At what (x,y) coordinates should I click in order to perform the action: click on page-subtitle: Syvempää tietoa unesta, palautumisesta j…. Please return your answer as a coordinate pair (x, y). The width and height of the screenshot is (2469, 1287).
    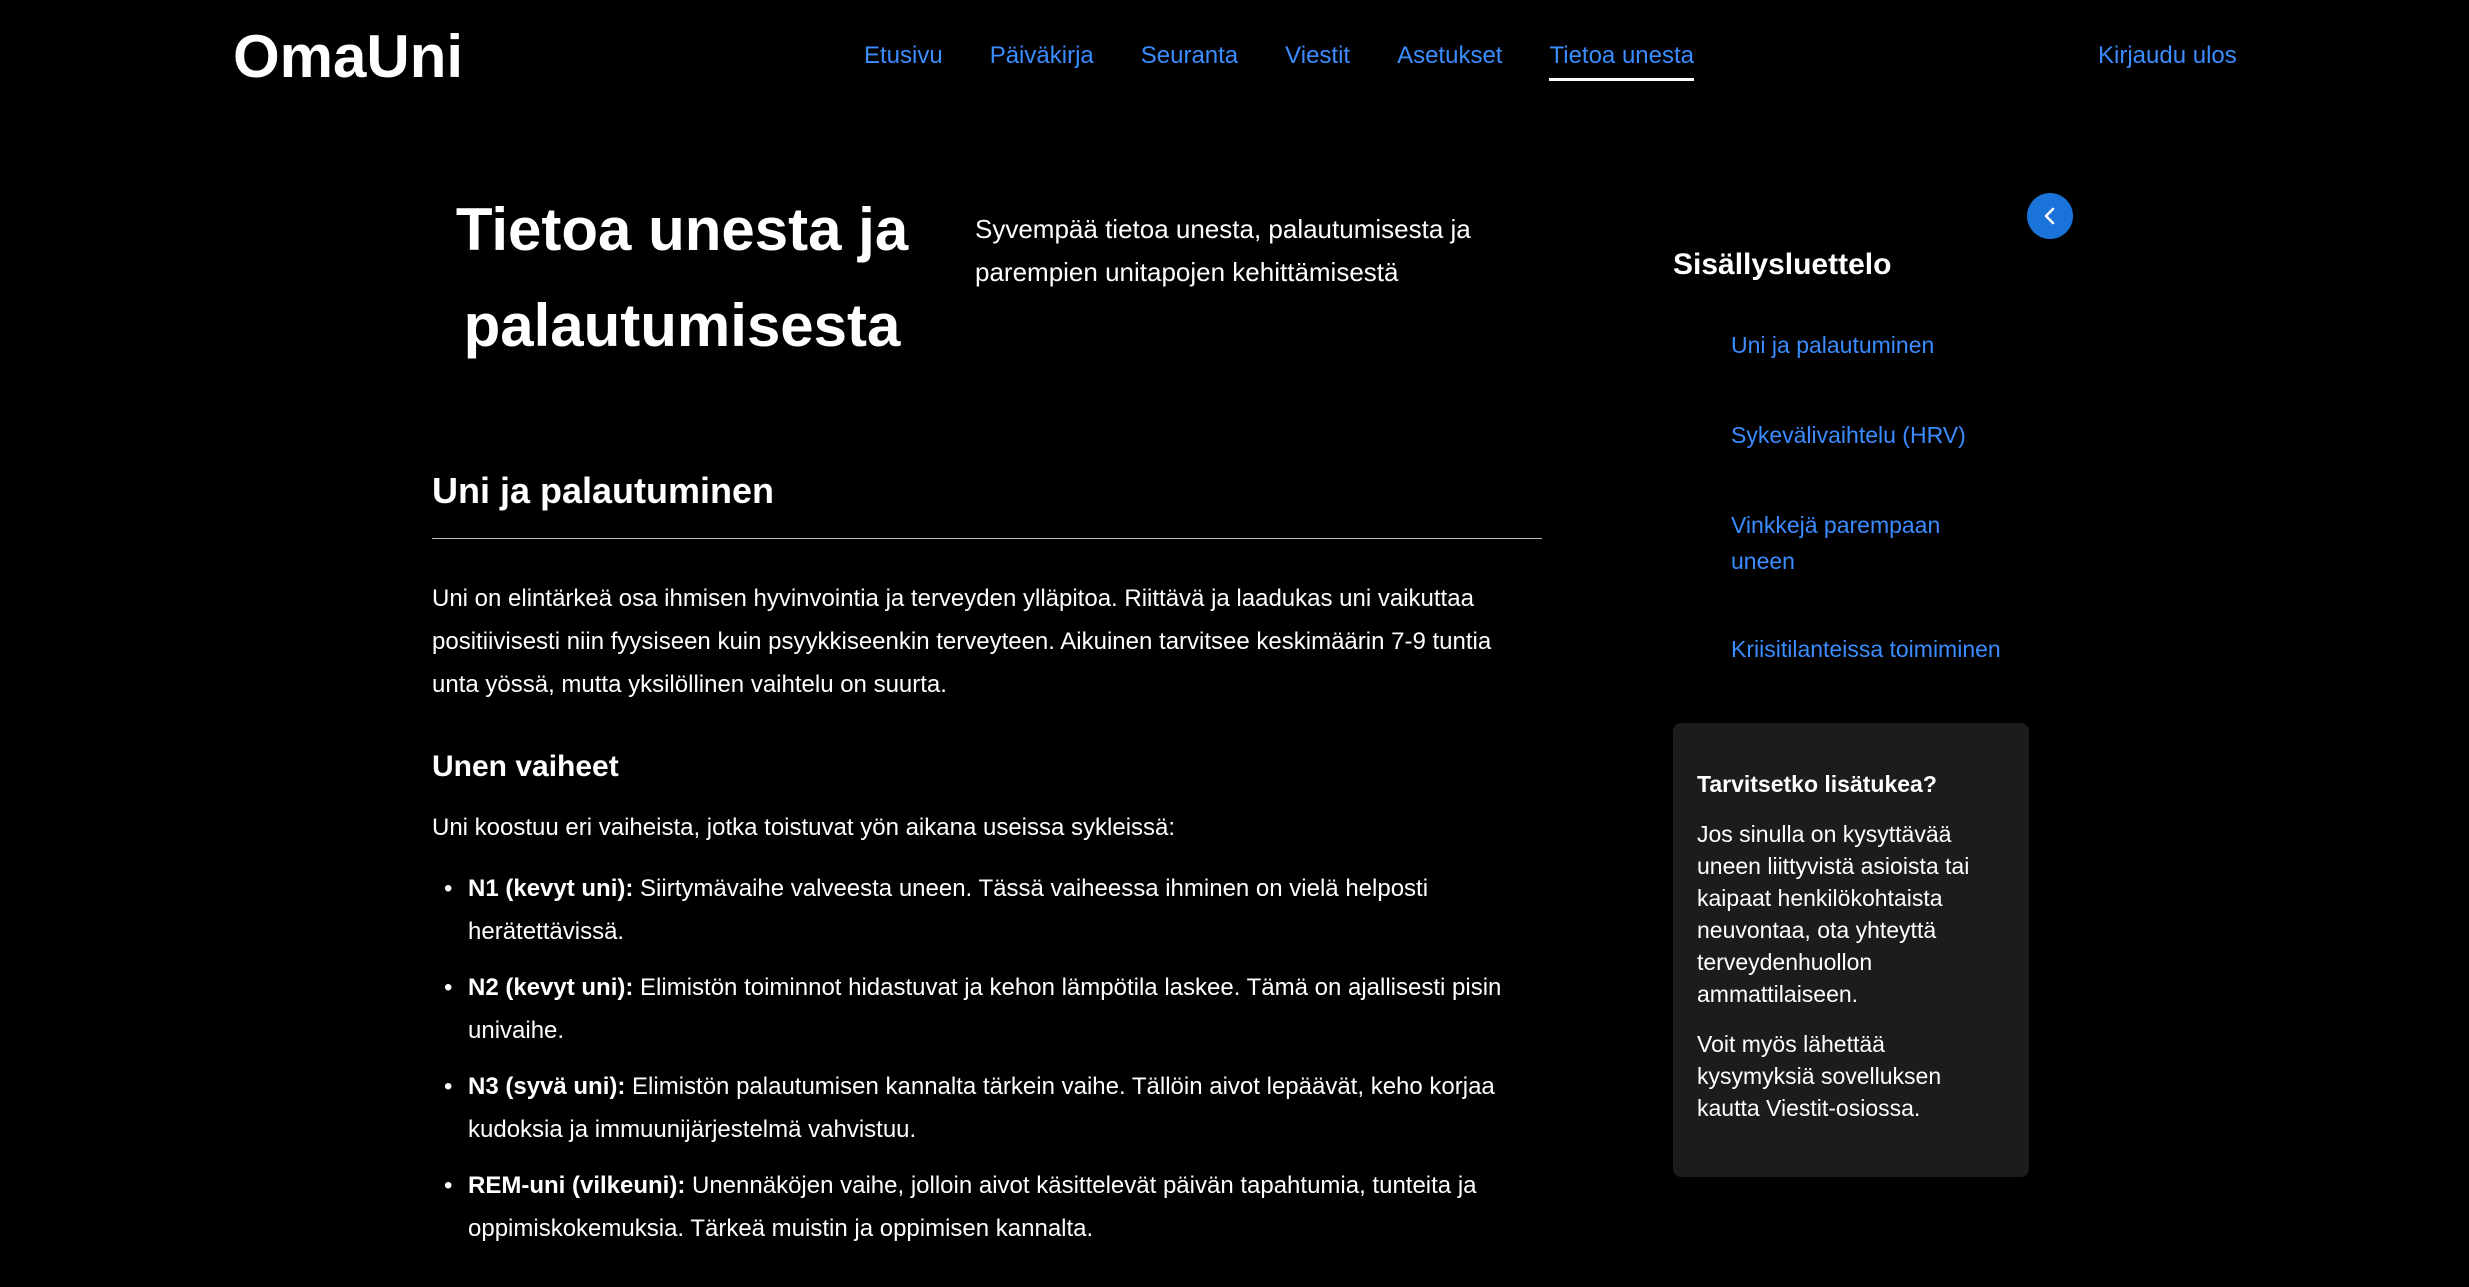
    Looking at the image, I should click on (1223, 250).